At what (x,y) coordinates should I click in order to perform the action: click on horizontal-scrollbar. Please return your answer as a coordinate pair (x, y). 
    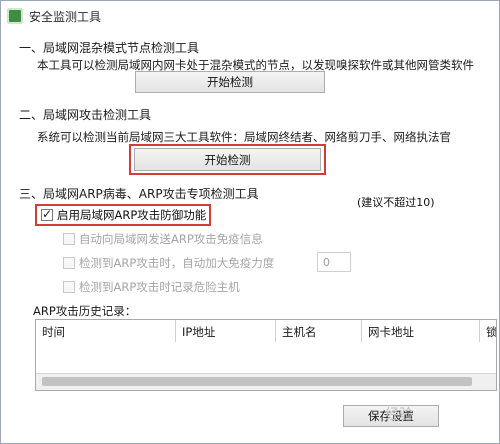
    Looking at the image, I should click on (266, 381).